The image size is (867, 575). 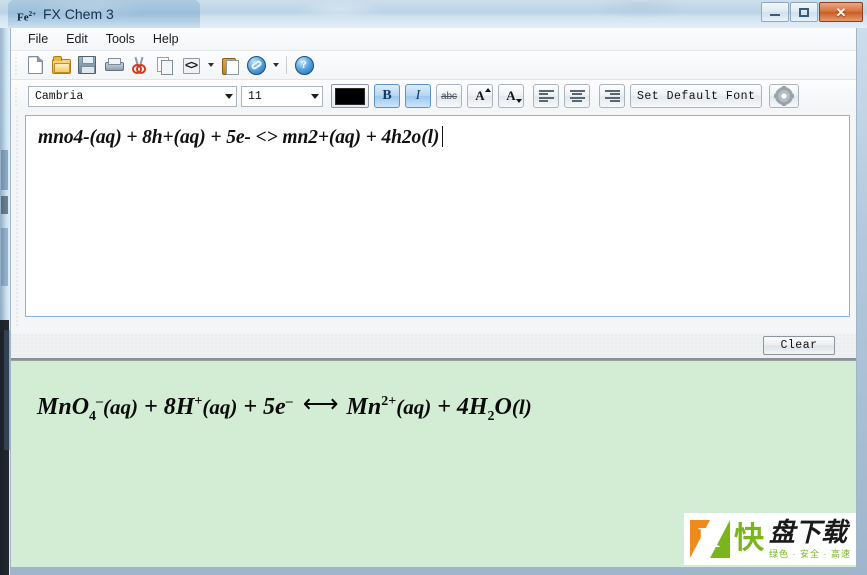 What do you see at coordinates (491, 416) in the screenshot?
I see `equation-token-sub: 2` at bounding box center [491, 416].